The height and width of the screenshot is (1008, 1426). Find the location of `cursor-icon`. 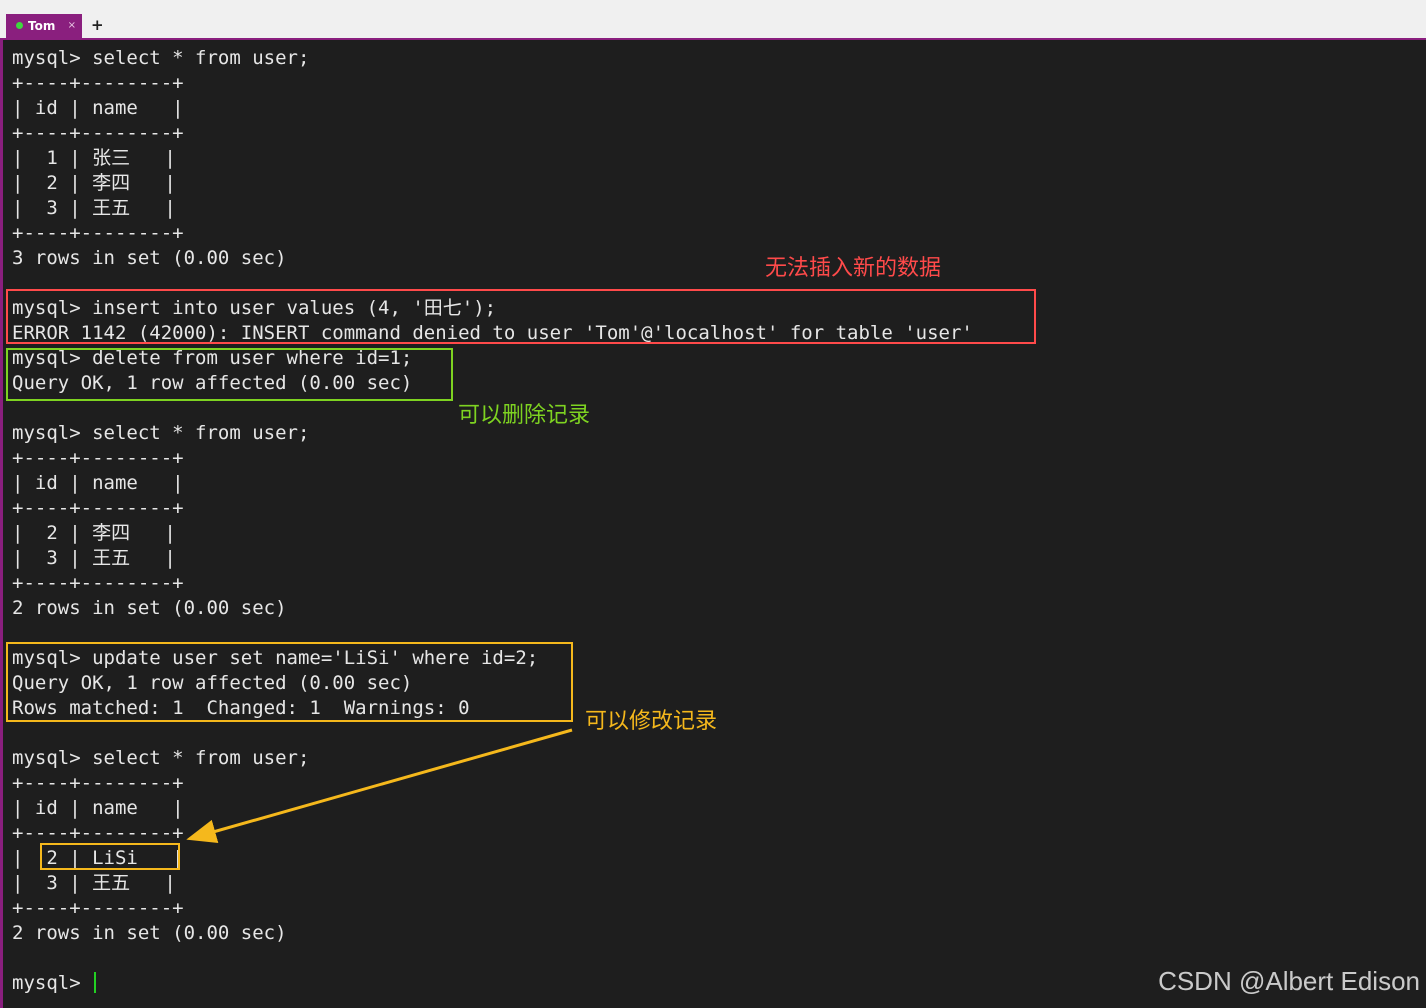

cursor-icon is located at coordinates (95, 982).